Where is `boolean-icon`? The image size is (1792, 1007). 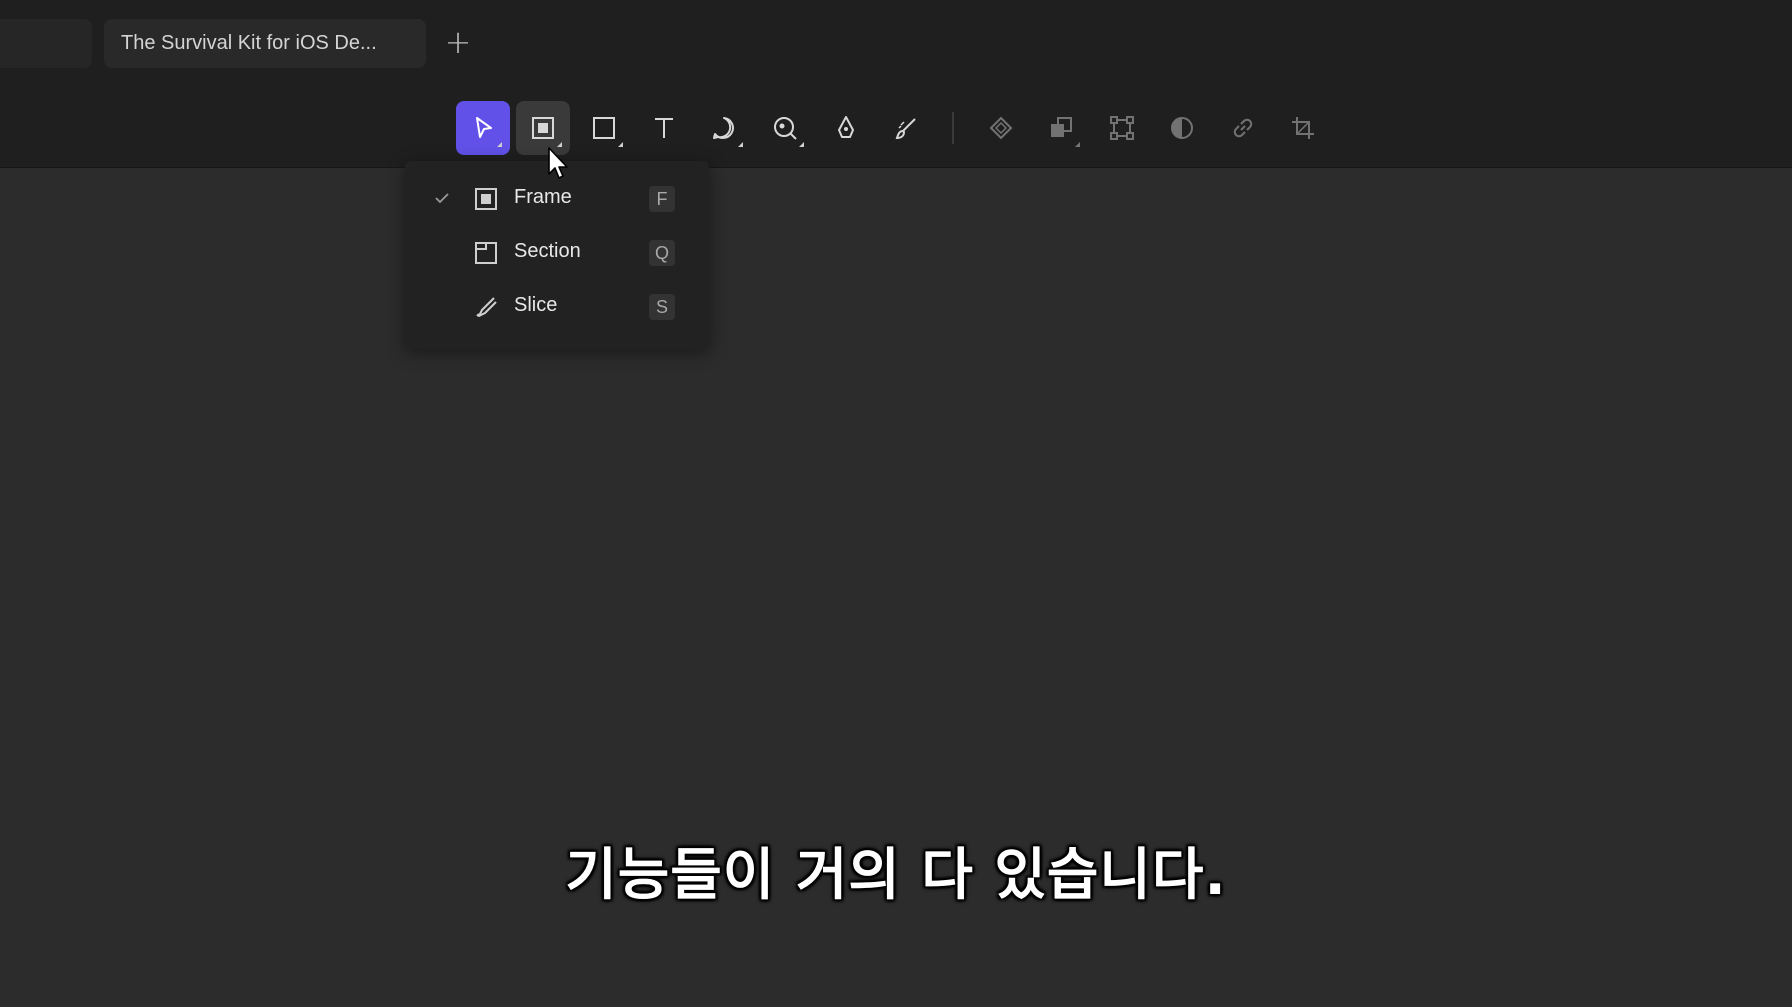 boolean-icon is located at coordinates (1061, 127).